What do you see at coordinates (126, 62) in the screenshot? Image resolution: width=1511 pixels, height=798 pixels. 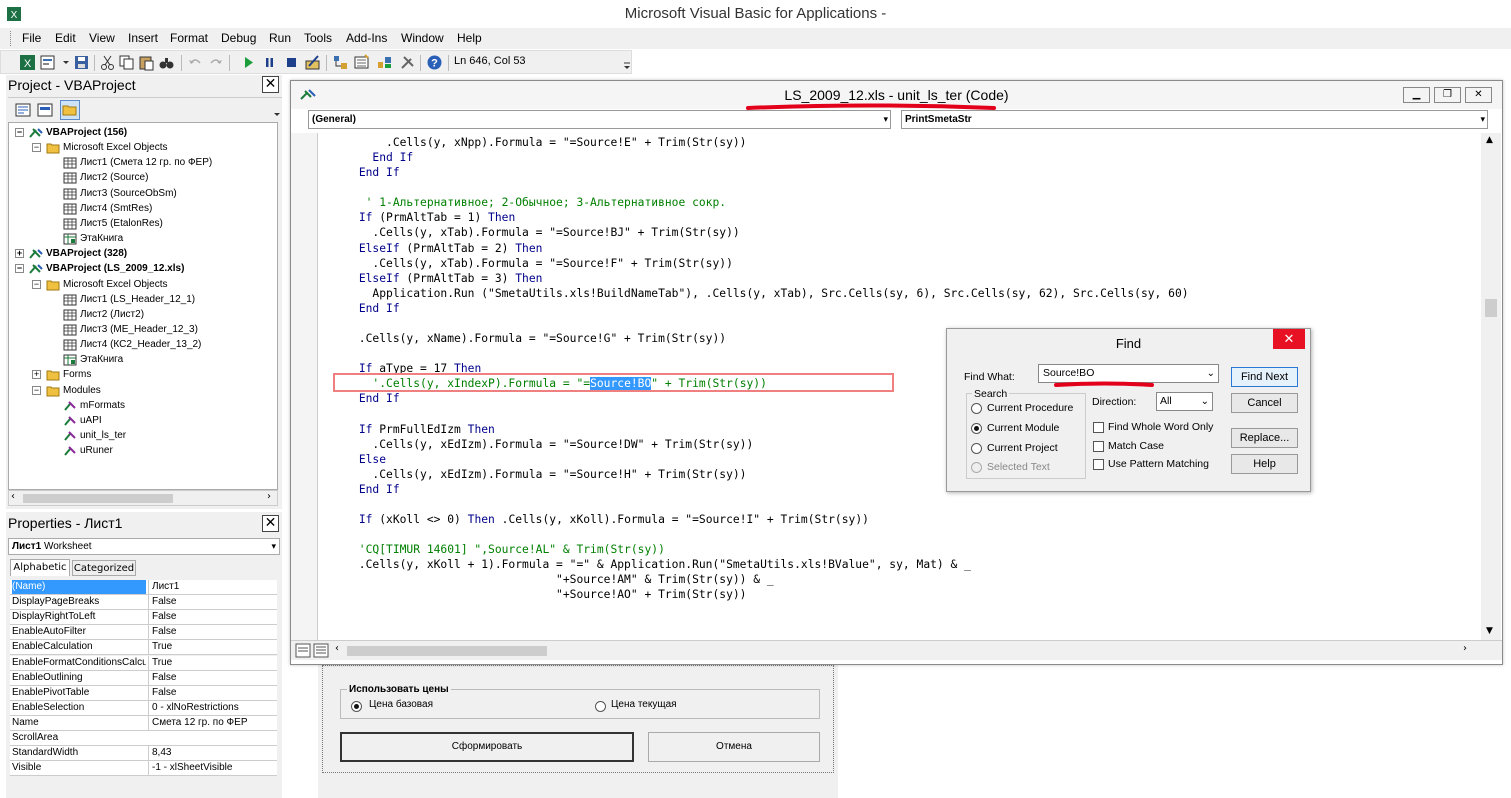 I see `copy-icon` at bounding box center [126, 62].